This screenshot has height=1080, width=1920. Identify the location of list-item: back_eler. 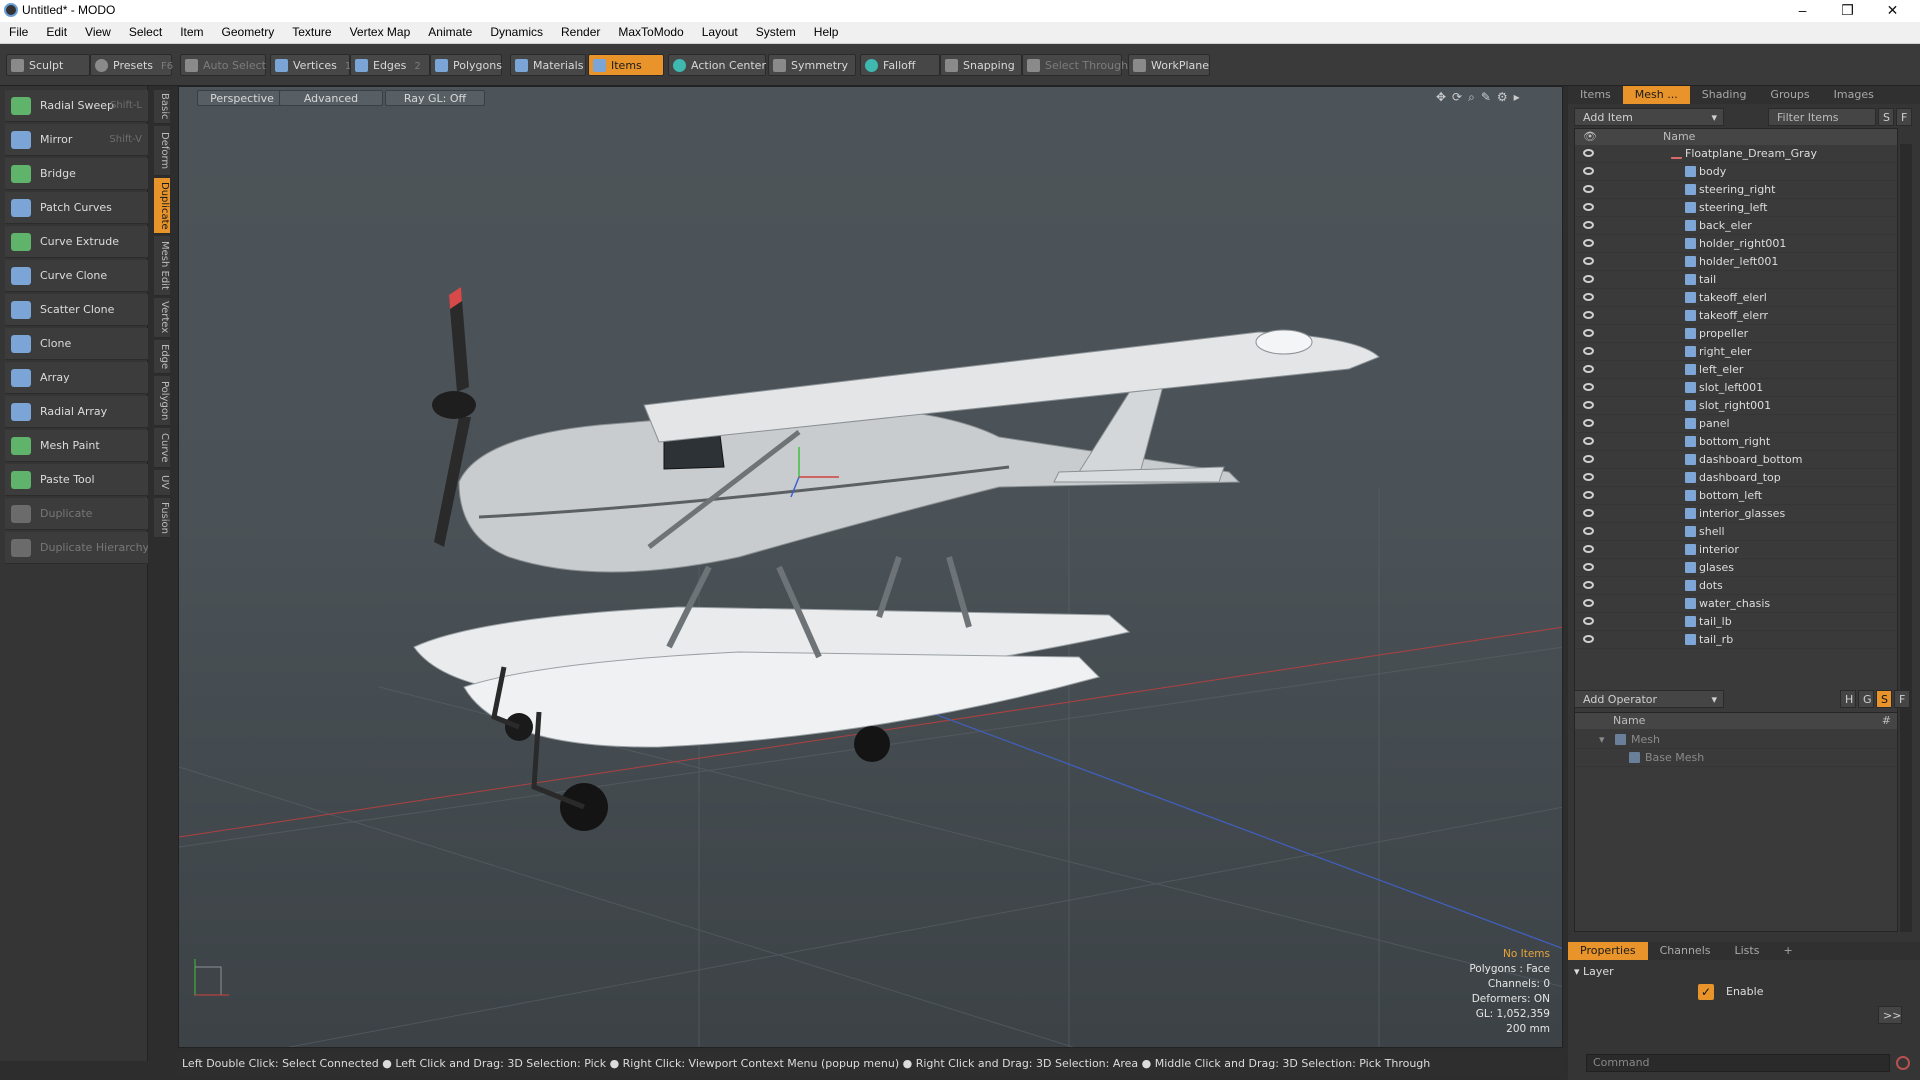
(1736, 226).